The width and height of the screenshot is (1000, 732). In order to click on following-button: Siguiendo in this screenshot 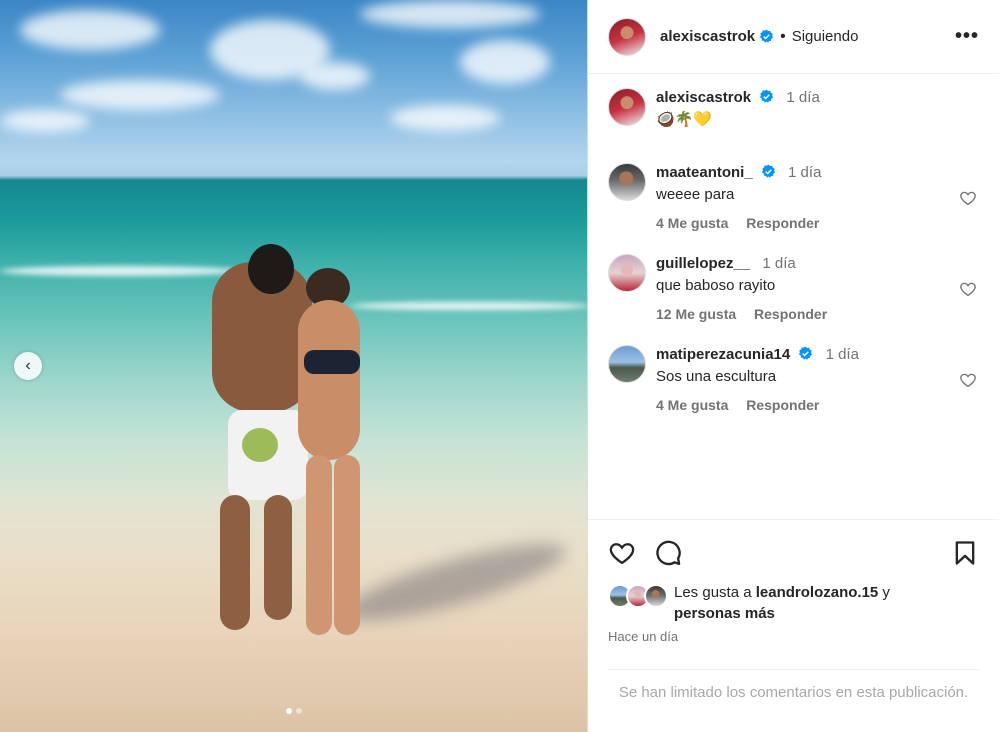, I will do `click(825, 36)`.